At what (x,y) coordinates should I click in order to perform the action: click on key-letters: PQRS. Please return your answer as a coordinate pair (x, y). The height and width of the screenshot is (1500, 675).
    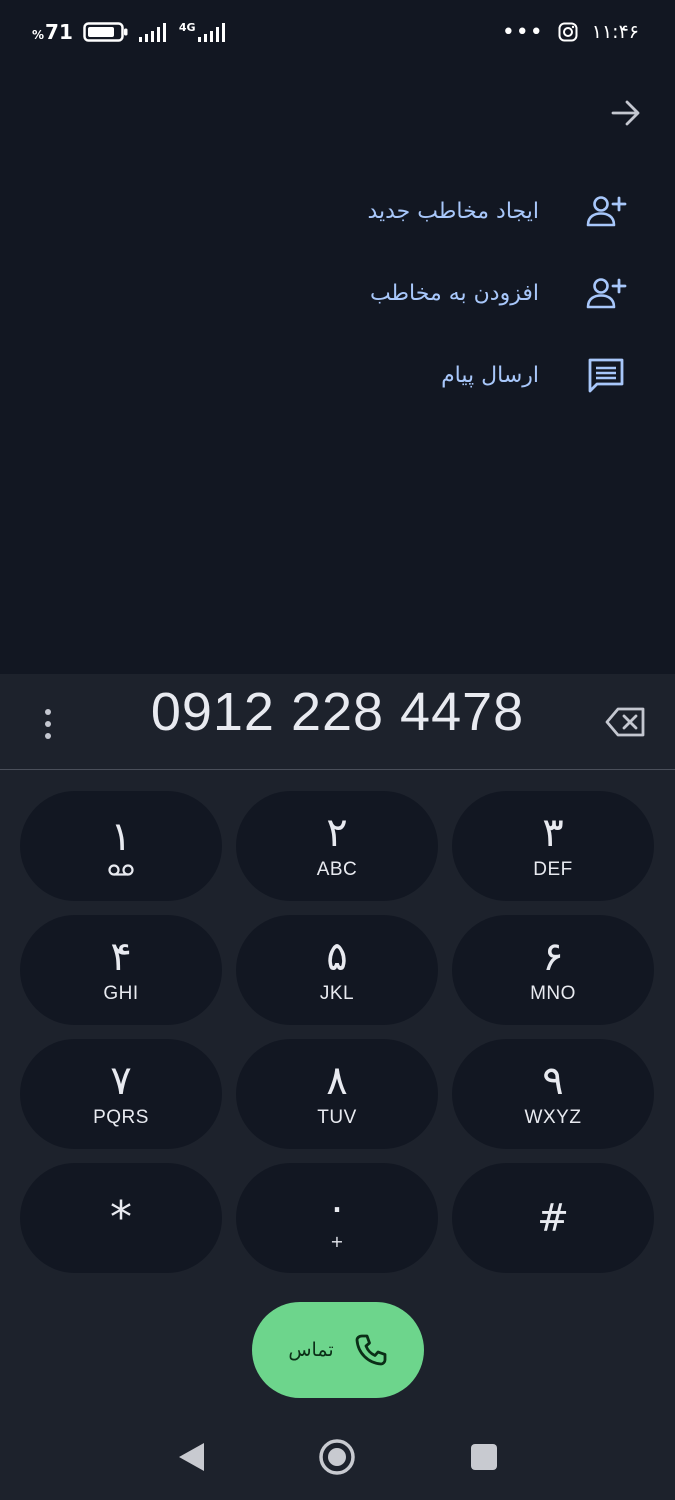
    Looking at the image, I should click on (121, 1117).